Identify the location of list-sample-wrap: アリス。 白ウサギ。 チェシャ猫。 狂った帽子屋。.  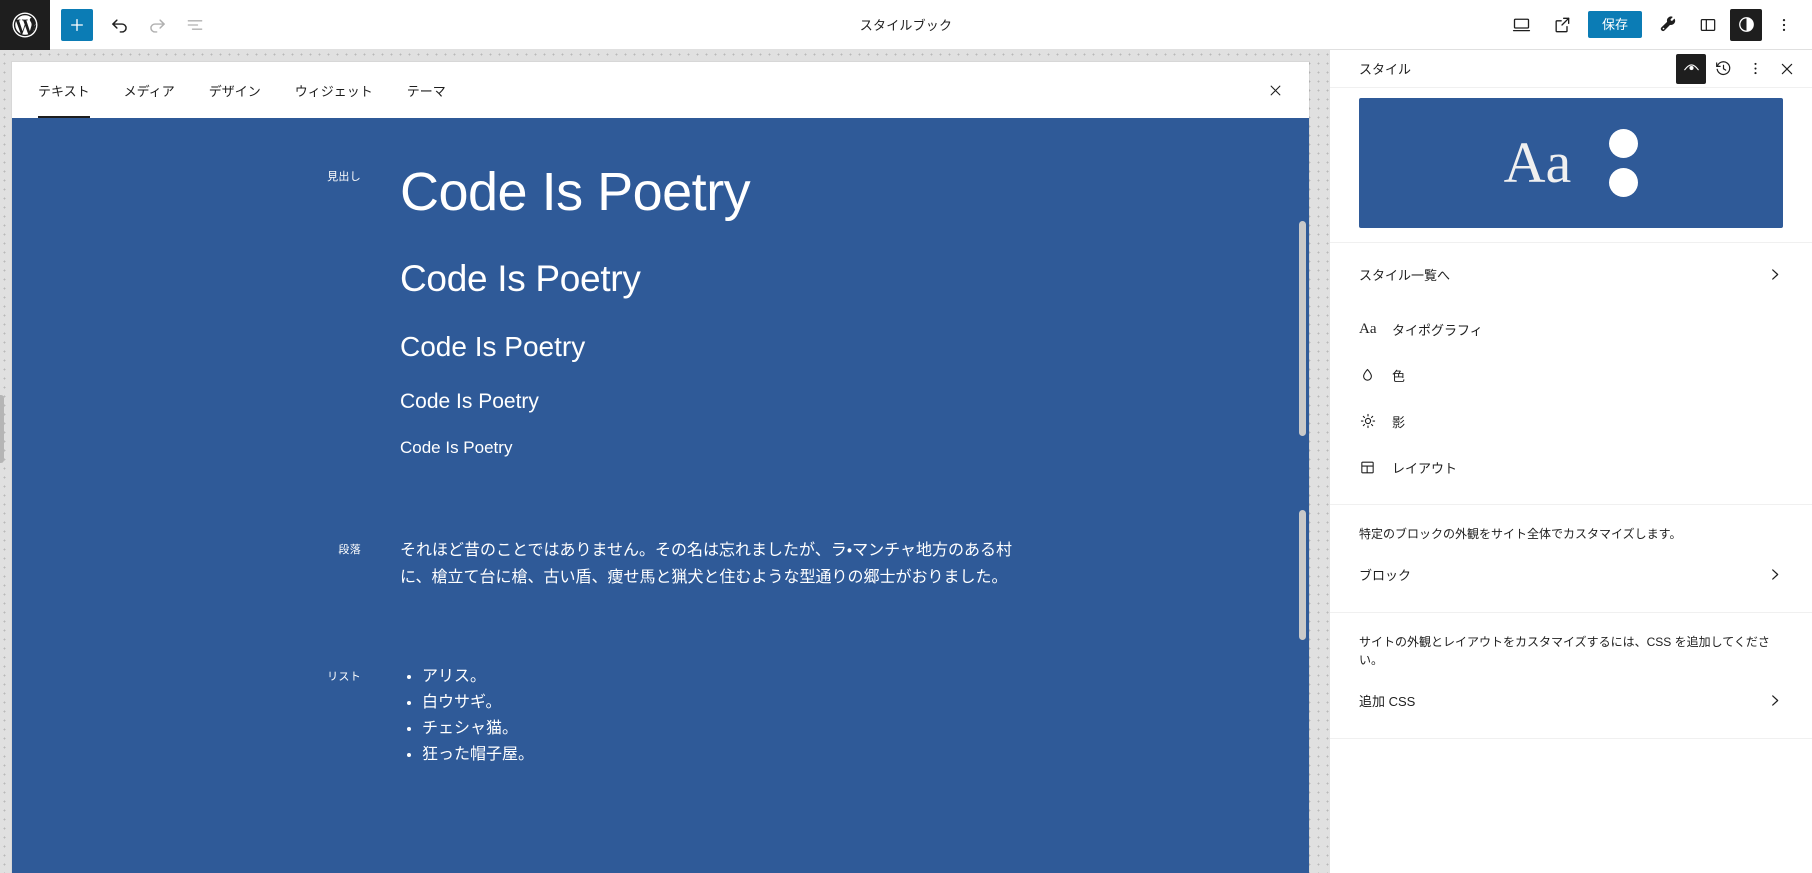
(854, 716).